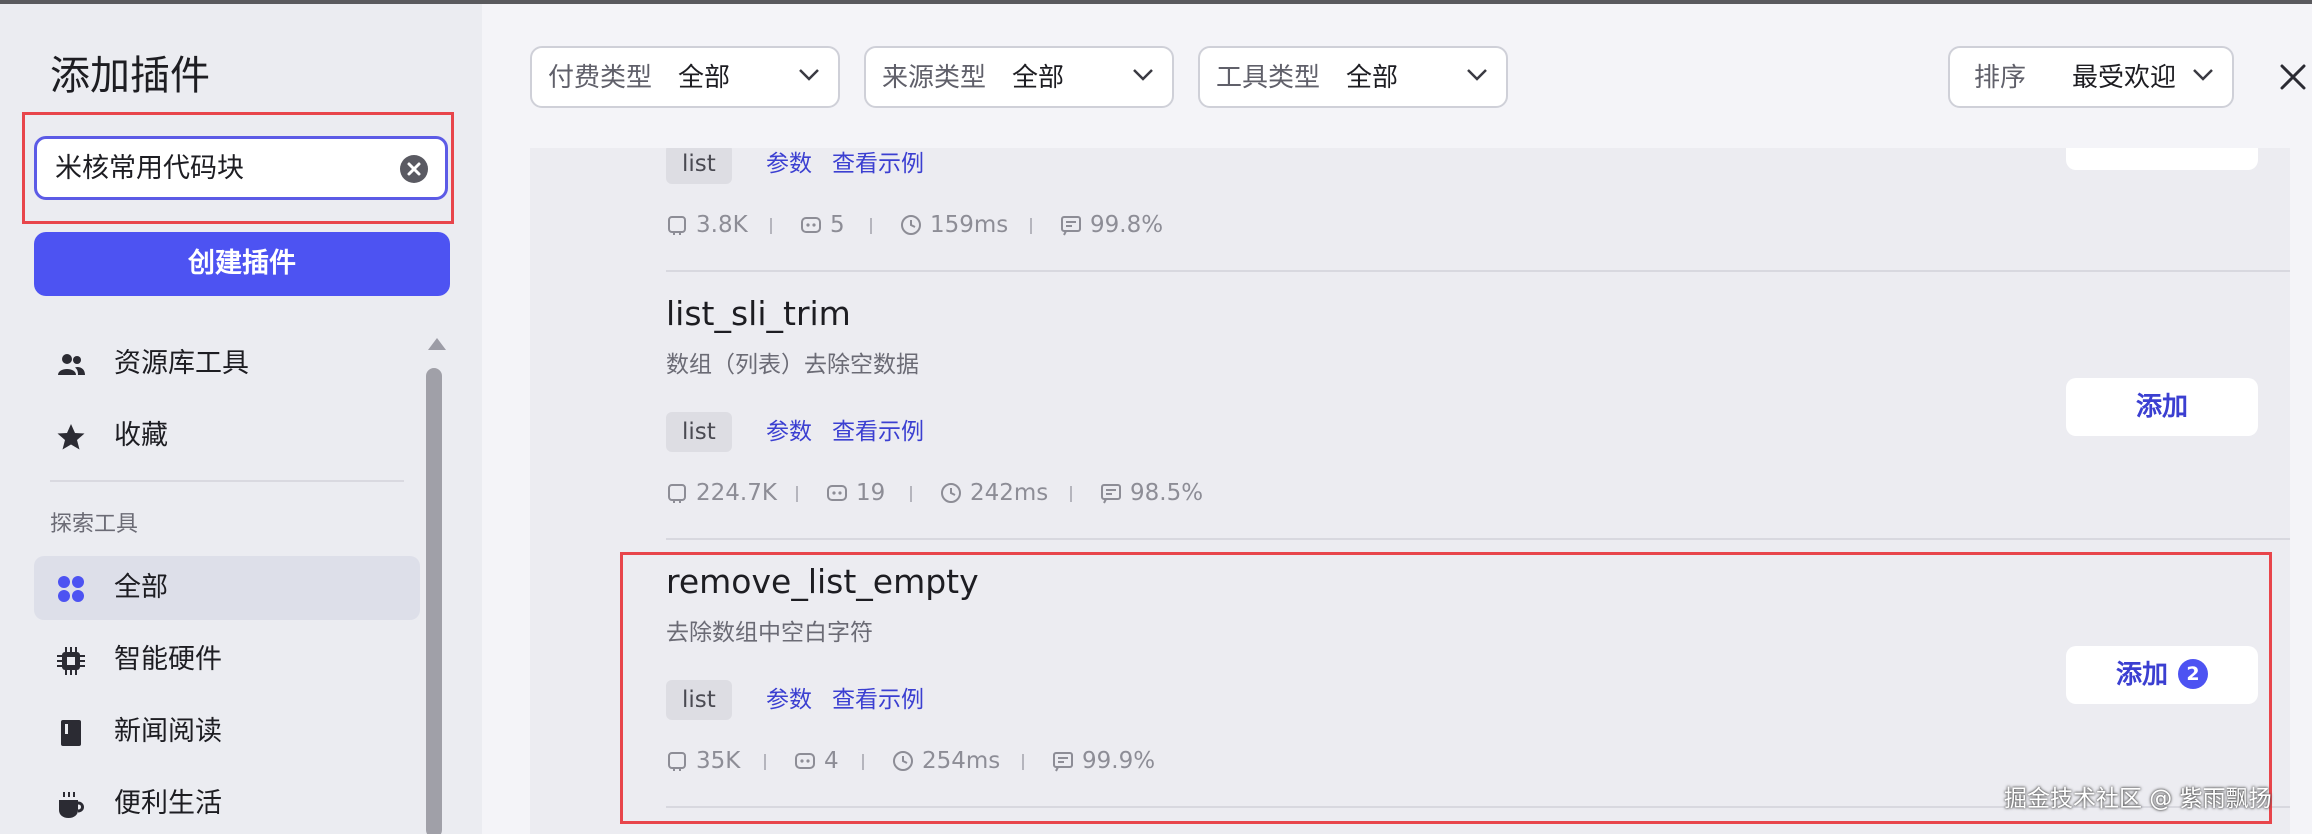 The width and height of the screenshot is (2312, 834). I want to click on filter-label: 付费类型, so click(600, 78).